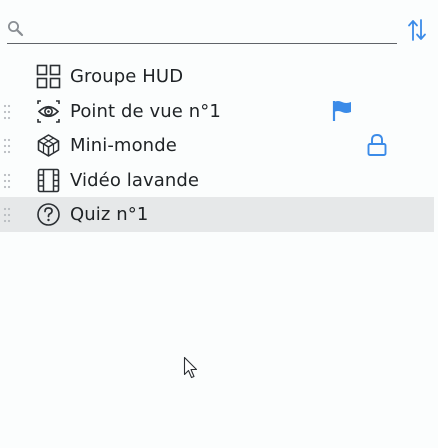 This screenshot has height=448, width=438. Describe the element at coordinates (377, 145) in the screenshot. I see `lock-icon` at that location.